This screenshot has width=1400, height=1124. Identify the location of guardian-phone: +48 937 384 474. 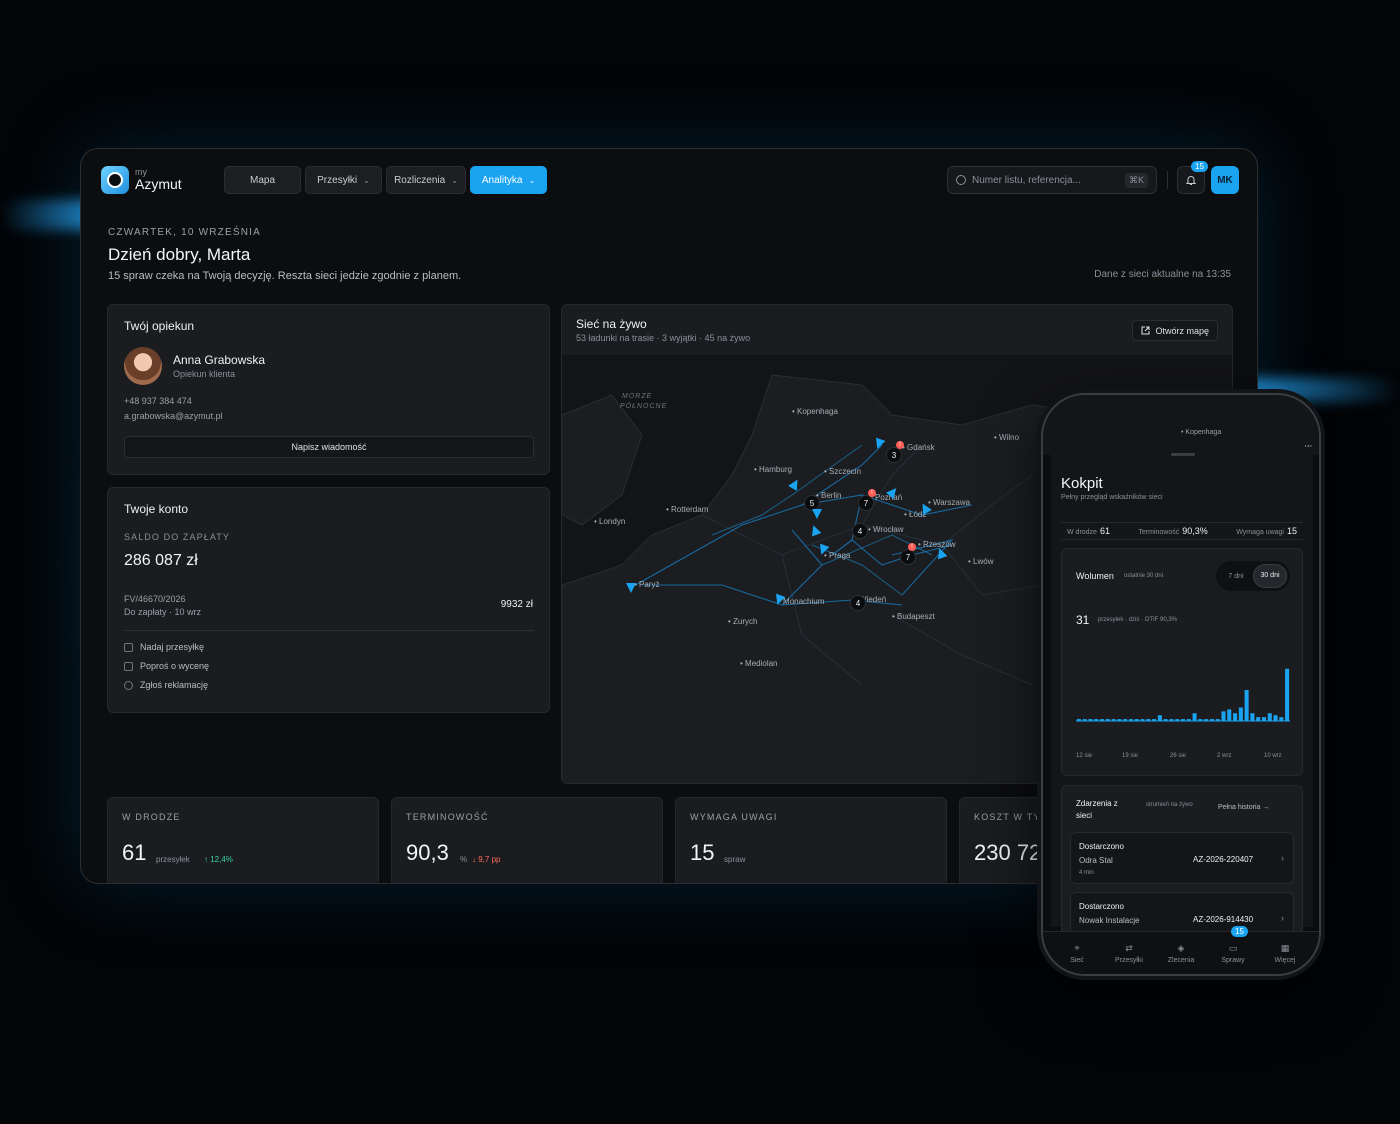
(158, 401).